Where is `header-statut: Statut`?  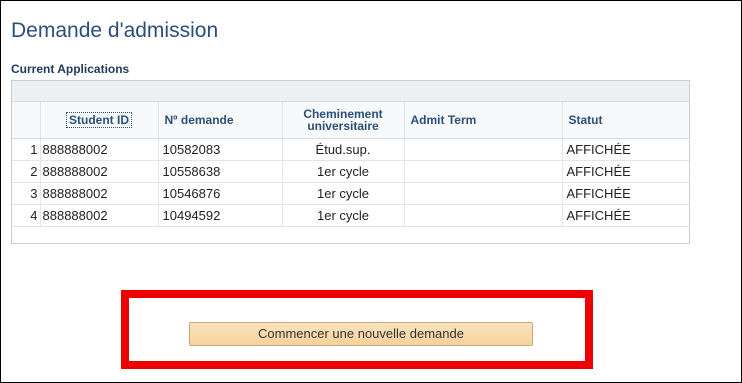
header-statut: Statut is located at coordinates (625, 120).